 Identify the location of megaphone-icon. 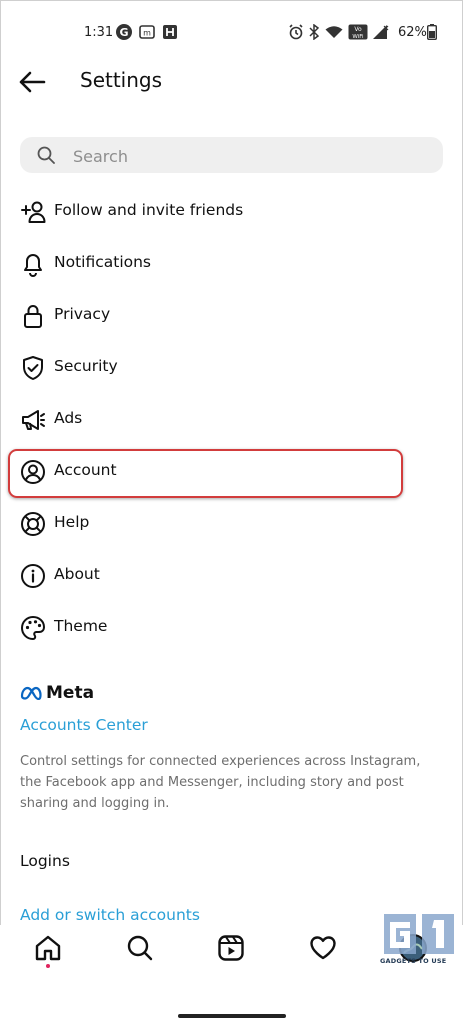
(33, 420).